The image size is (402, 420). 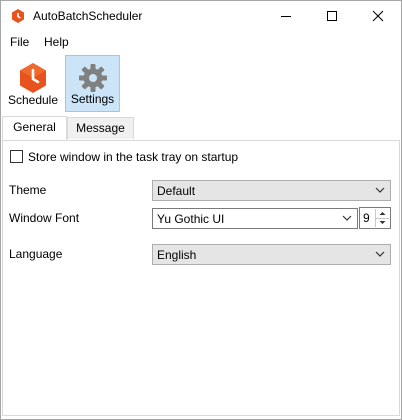 I want to click on theme-select: Default, so click(x=271, y=190).